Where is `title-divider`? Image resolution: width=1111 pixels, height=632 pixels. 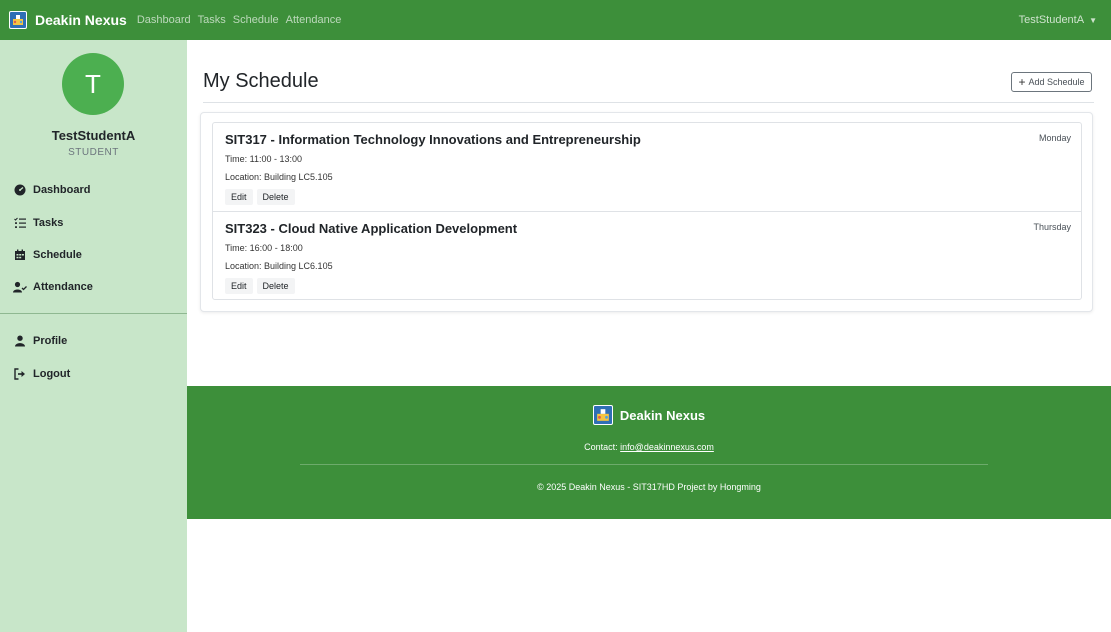 title-divider is located at coordinates (648, 102).